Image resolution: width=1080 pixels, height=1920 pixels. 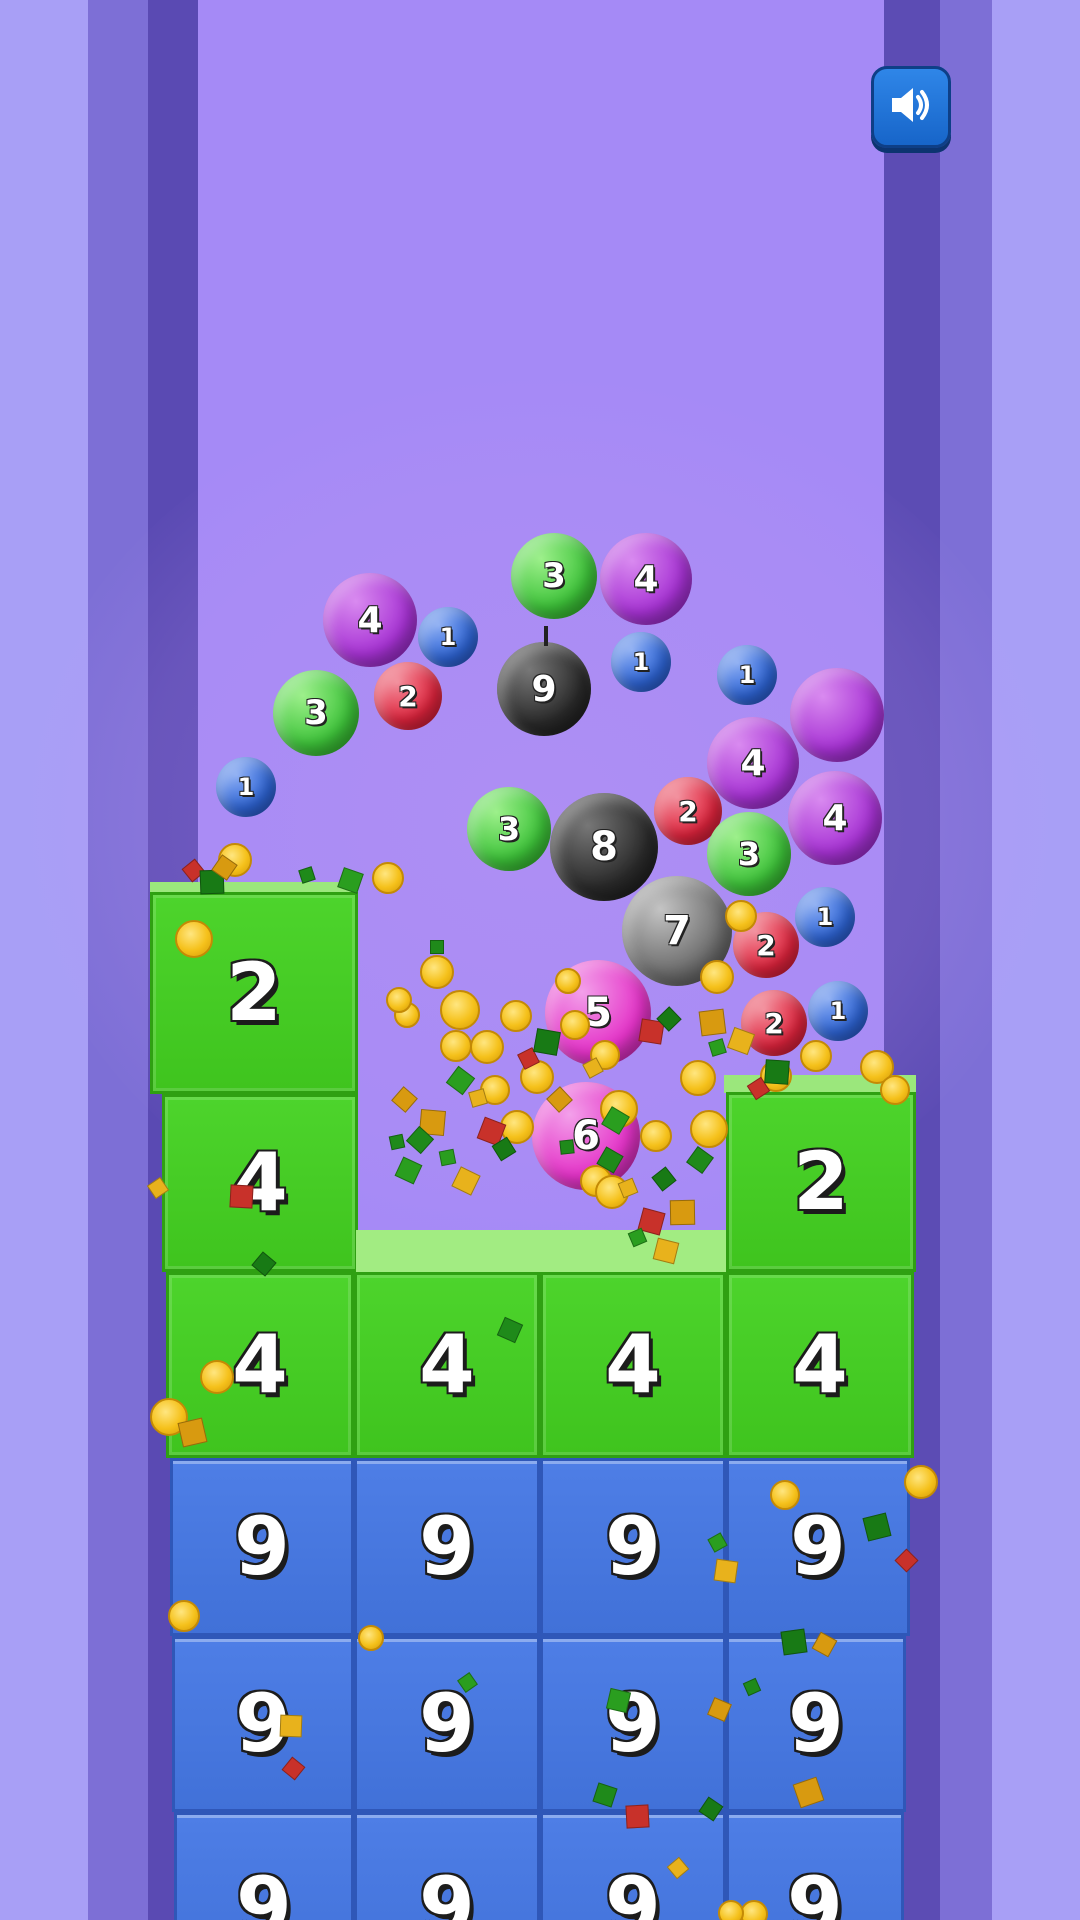 I want to click on sound-toggle-button, so click(x=911, y=107).